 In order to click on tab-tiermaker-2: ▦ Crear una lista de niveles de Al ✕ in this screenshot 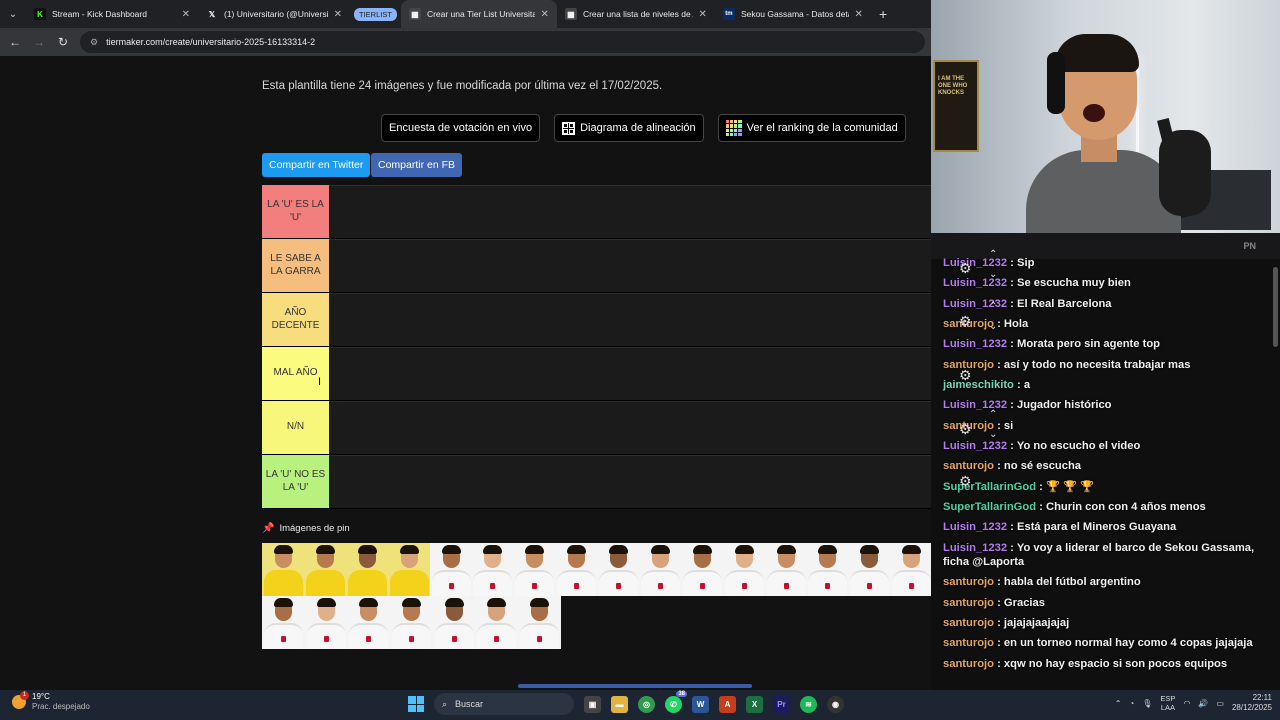, I will do `click(636, 14)`.